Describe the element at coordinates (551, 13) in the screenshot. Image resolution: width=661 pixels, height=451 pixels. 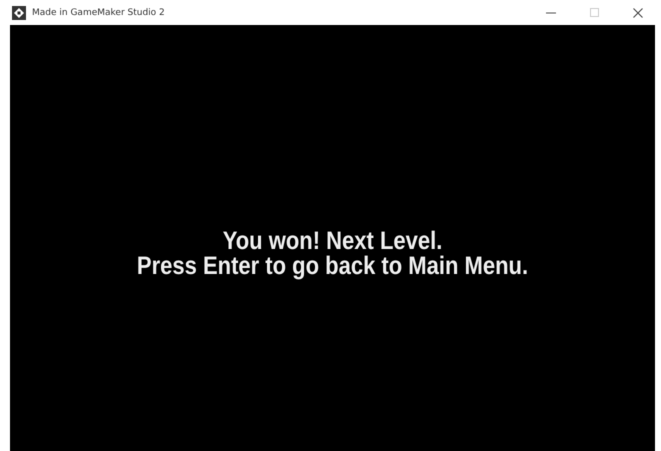
I see `minimize-icon` at that location.